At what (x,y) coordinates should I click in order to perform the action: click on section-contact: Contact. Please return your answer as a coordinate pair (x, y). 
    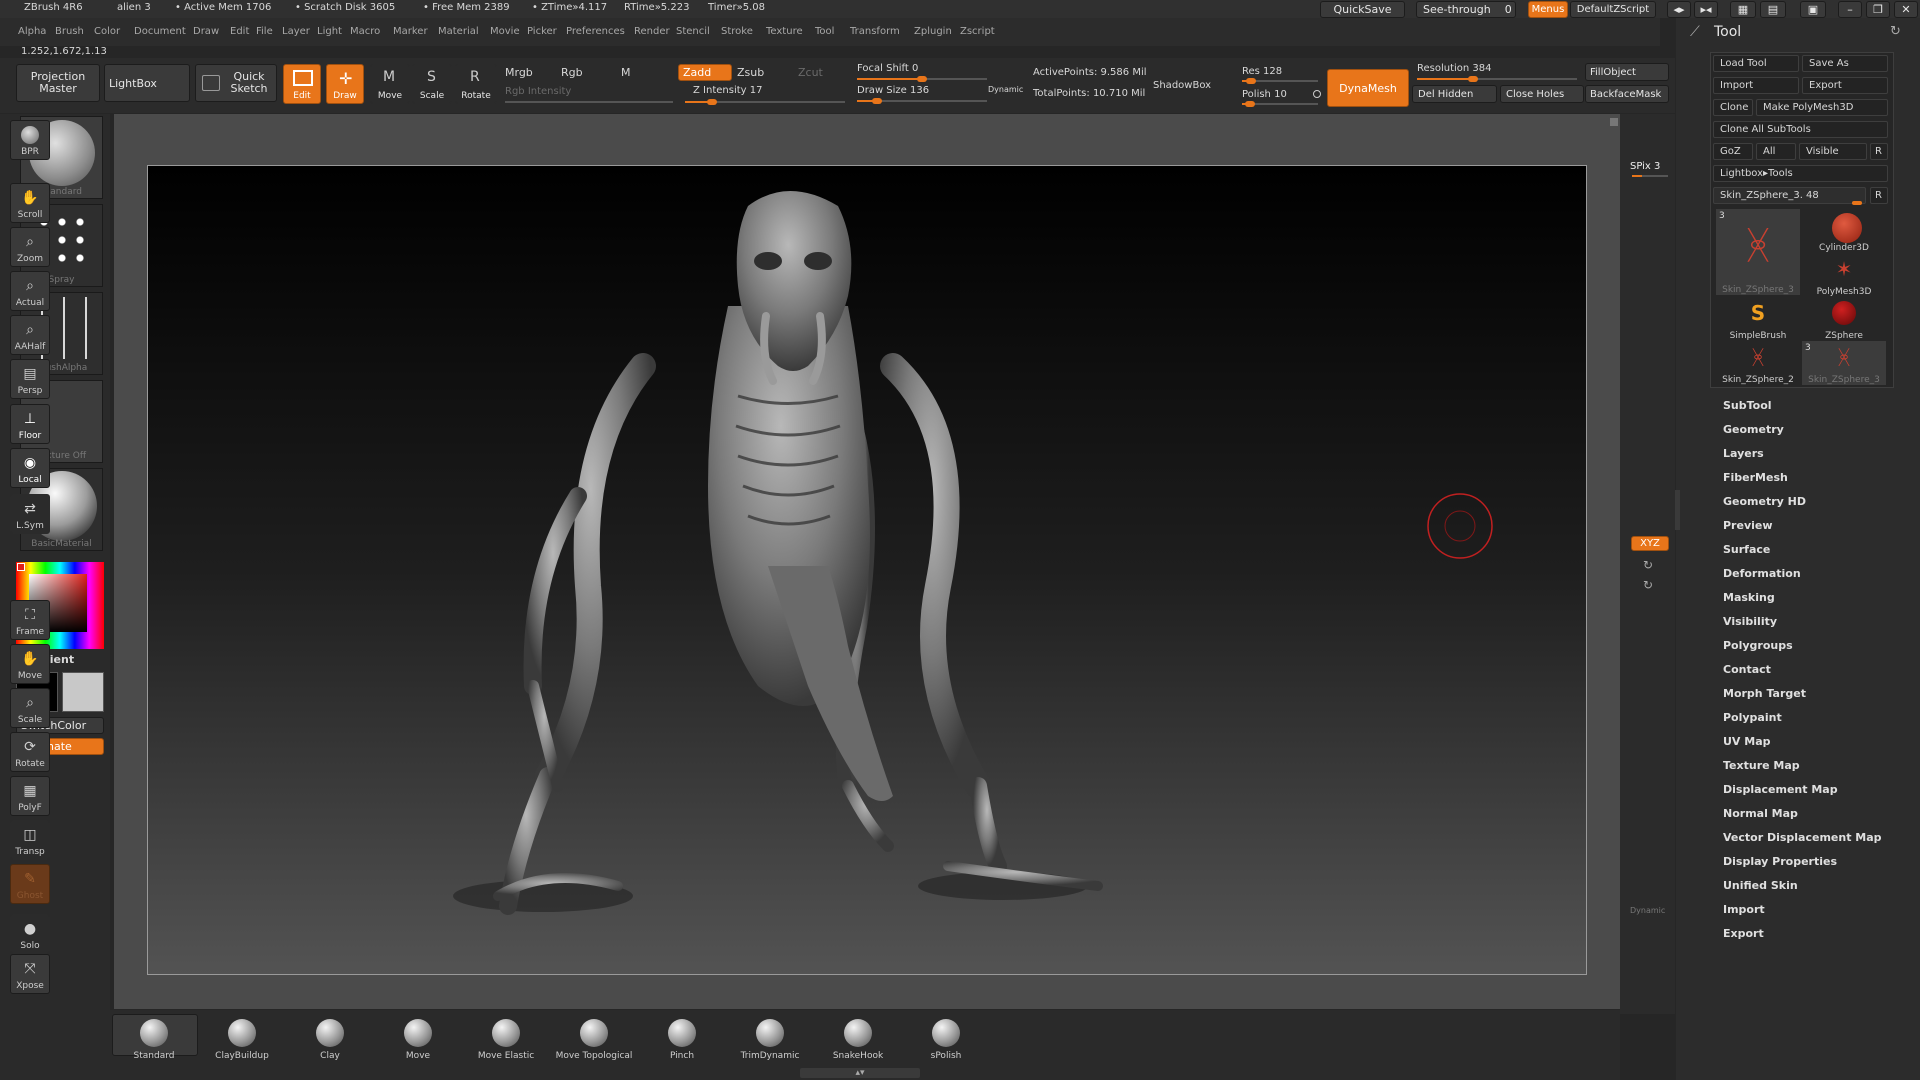
    Looking at the image, I should click on (1747, 669).